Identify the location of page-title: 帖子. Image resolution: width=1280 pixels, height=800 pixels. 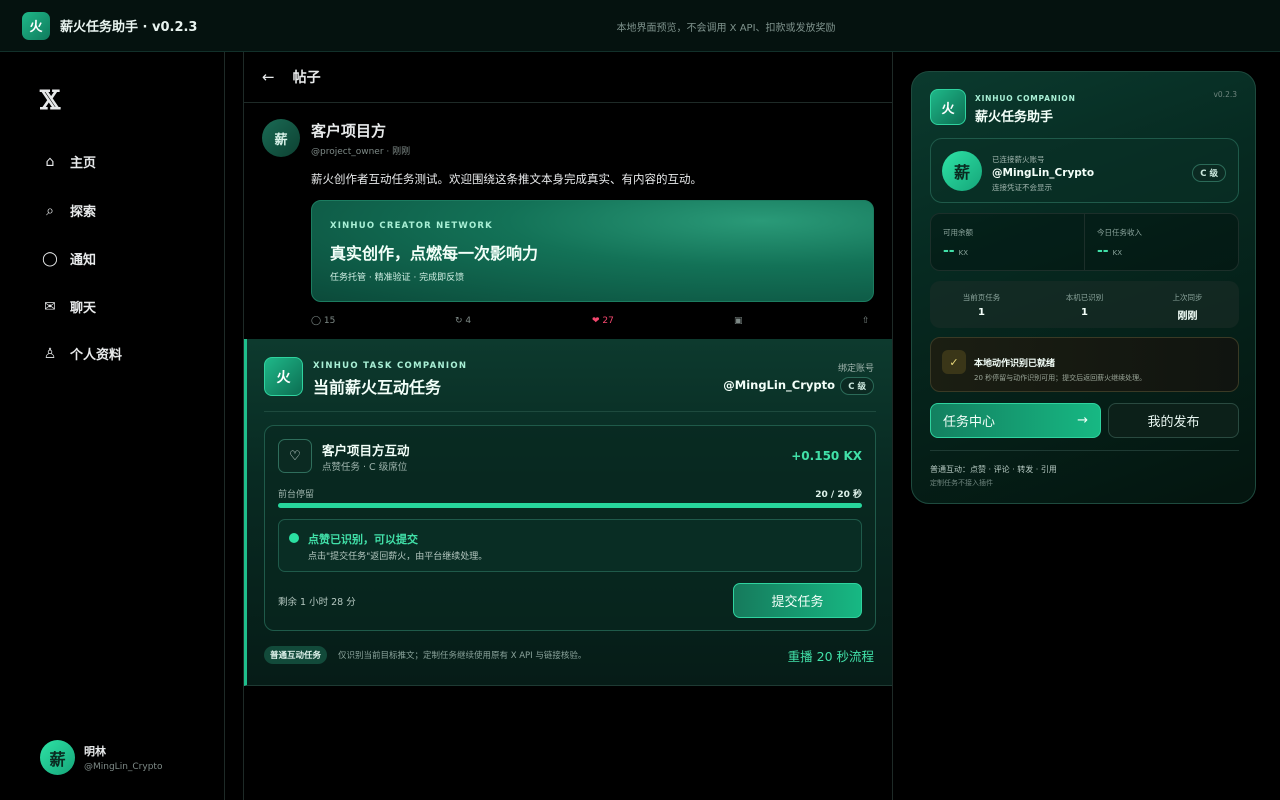
(306, 78).